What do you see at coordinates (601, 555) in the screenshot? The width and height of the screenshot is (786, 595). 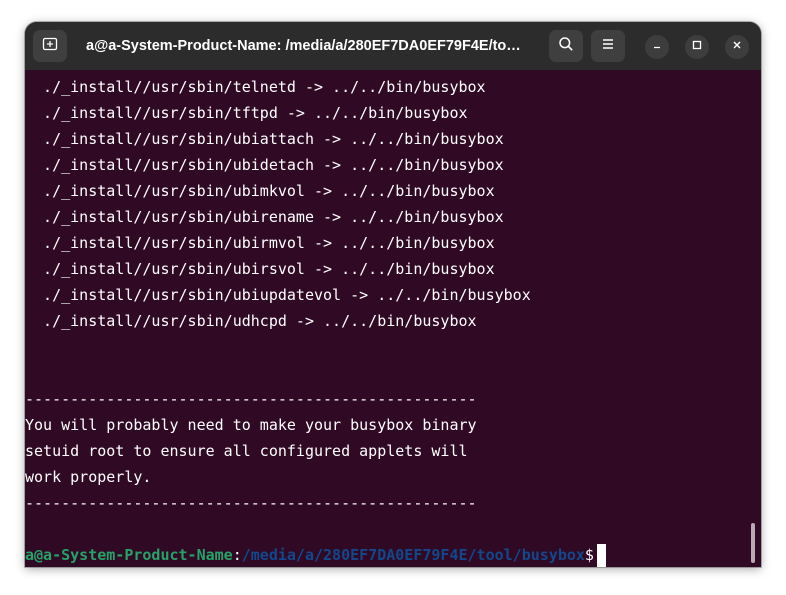 I see `text-cursor` at bounding box center [601, 555].